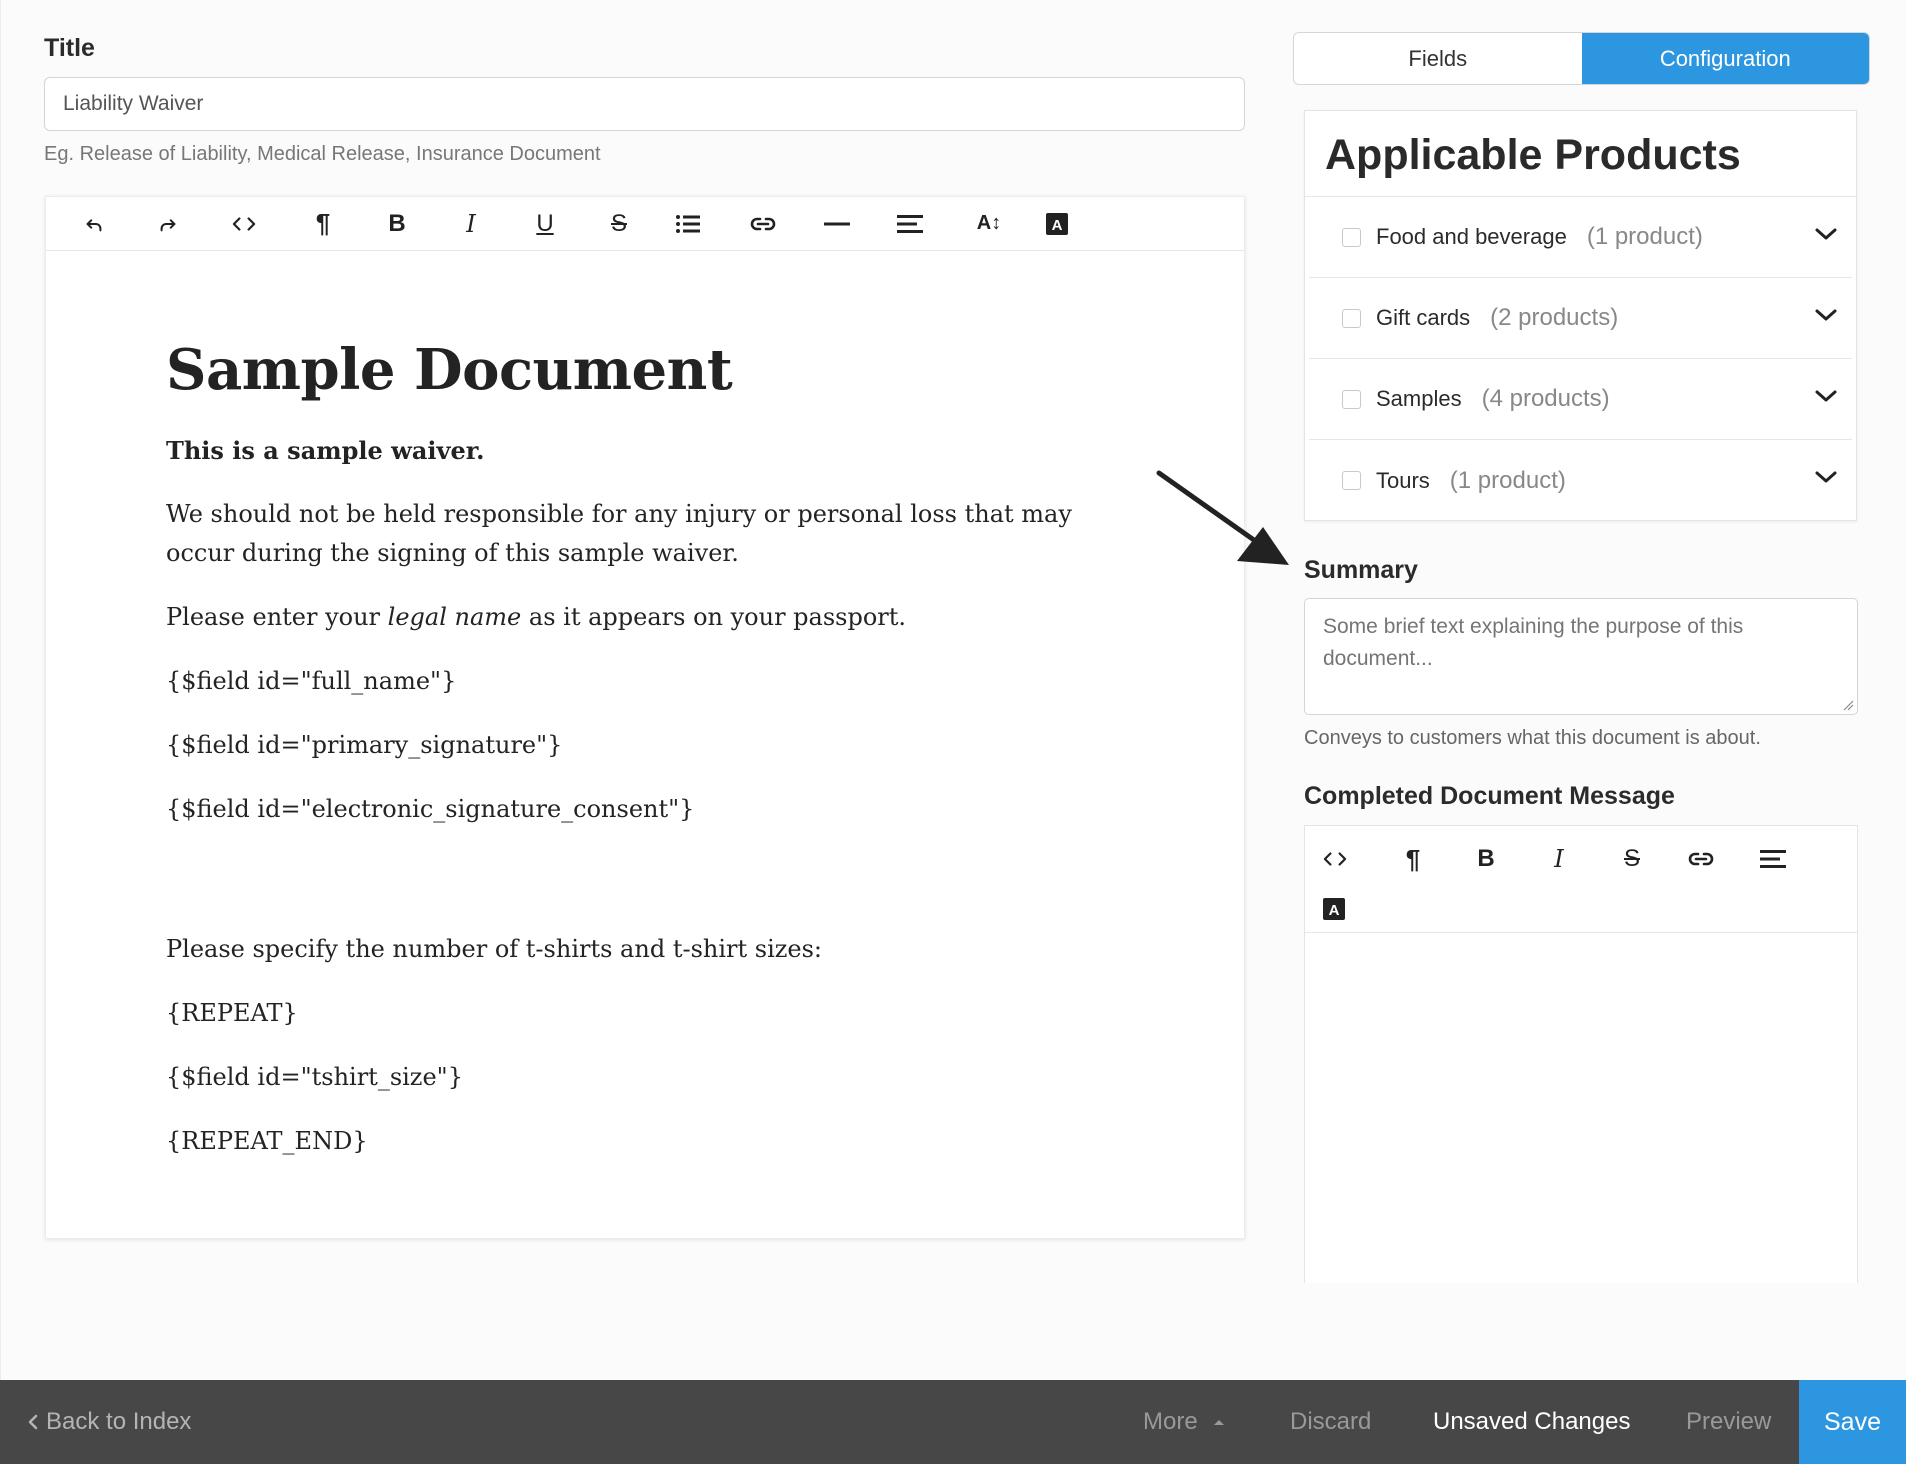  I want to click on list-icon, so click(712, 224).